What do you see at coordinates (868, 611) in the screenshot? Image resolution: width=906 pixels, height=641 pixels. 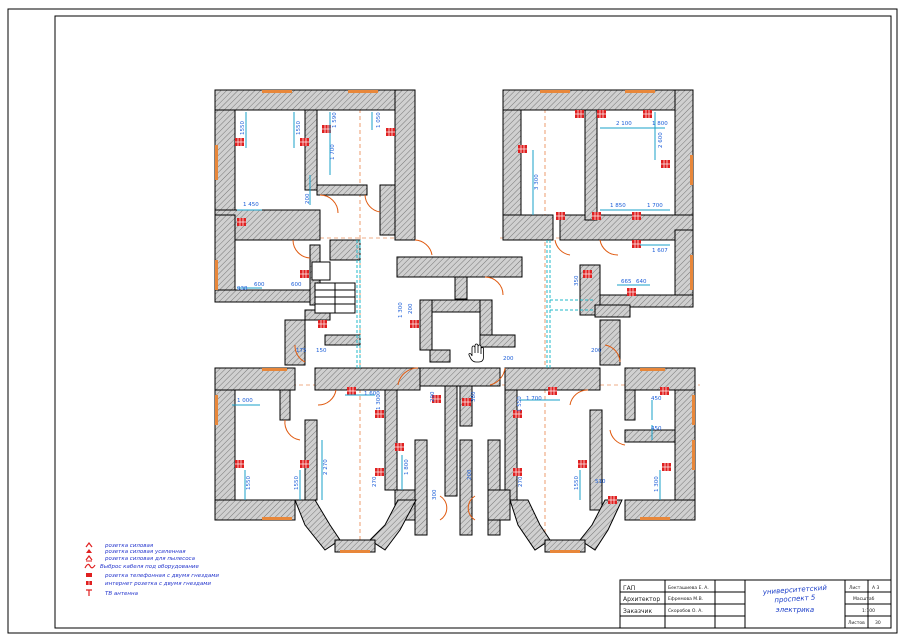 I see `tb-scale-value: 1:100` at bounding box center [868, 611].